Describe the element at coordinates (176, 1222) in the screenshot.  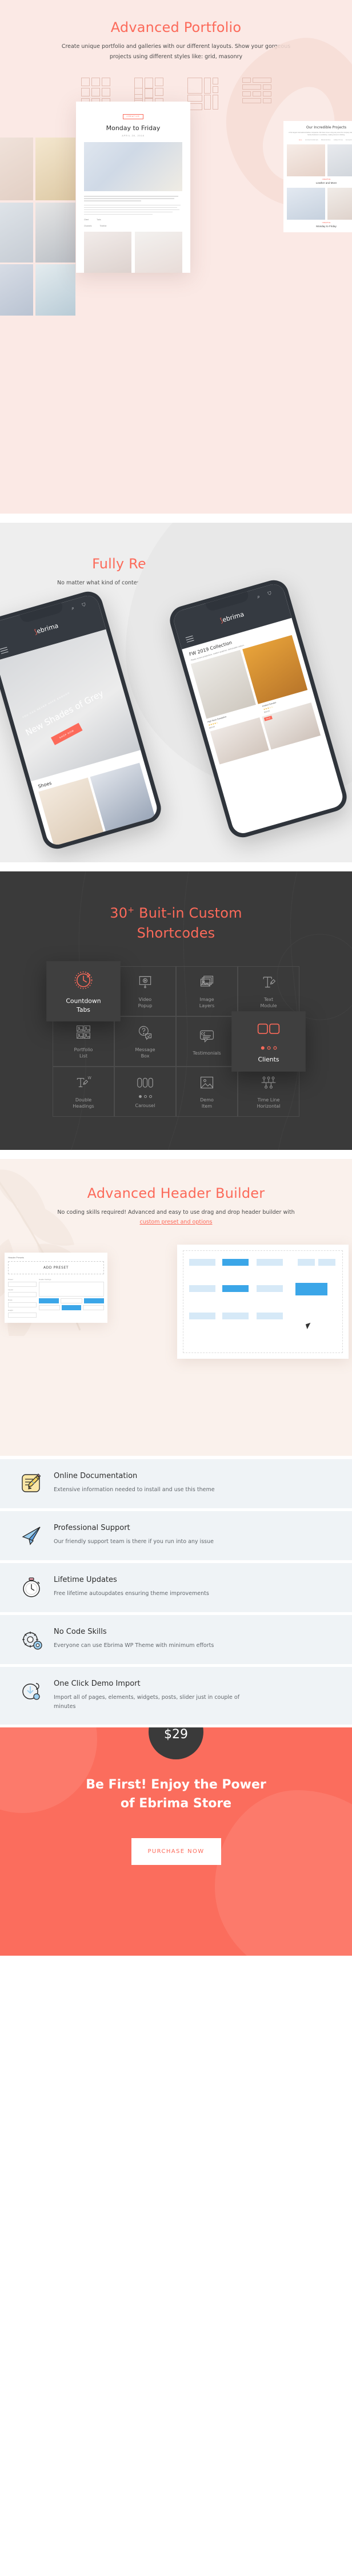
I see `custom-preset-link: custom preset and options` at that location.